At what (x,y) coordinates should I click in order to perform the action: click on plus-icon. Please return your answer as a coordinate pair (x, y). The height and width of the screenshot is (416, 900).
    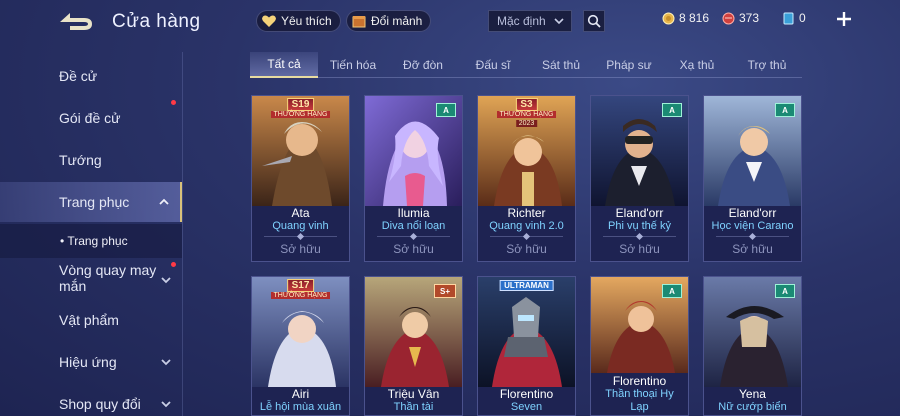
    Looking at the image, I should click on (844, 19).